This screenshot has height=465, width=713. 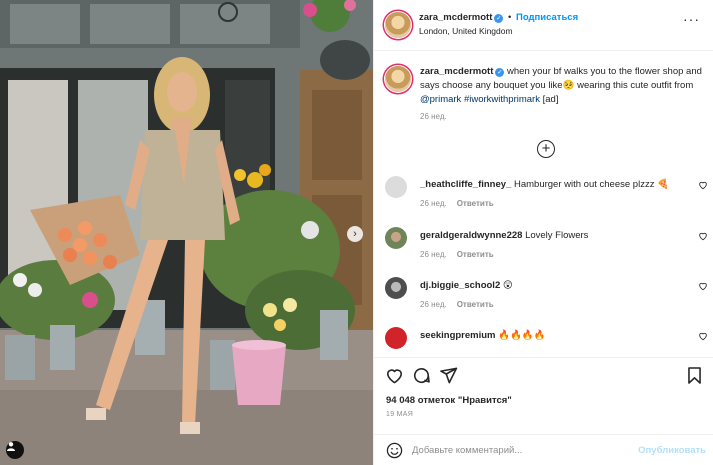 What do you see at coordinates (458, 335) in the screenshot?
I see `commenter-username: seekingpremium` at bounding box center [458, 335].